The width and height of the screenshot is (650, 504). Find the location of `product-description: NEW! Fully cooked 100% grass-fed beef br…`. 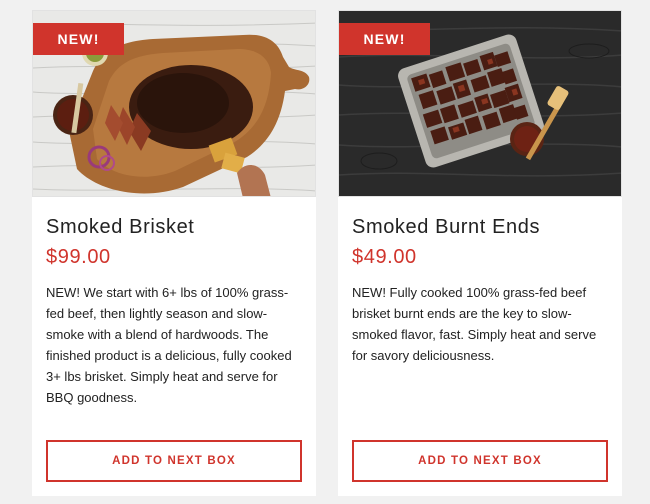

product-description: NEW! Fully cooked 100% grass-fed beef br… is located at coordinates (474, 324).